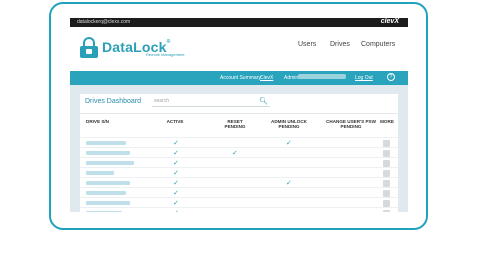 This screenshot has width=480, height=258. What do you see at coordinates (89, 47) in the screenshot?
I see `padlock-usb-icon` at bounding box center [89, 47].